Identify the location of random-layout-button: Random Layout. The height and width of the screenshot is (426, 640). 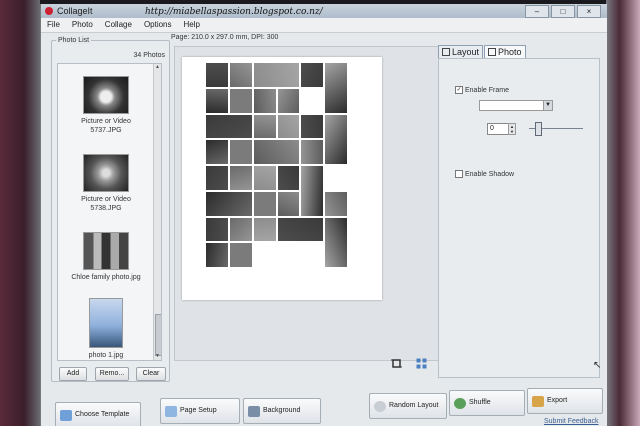
(408, 406).